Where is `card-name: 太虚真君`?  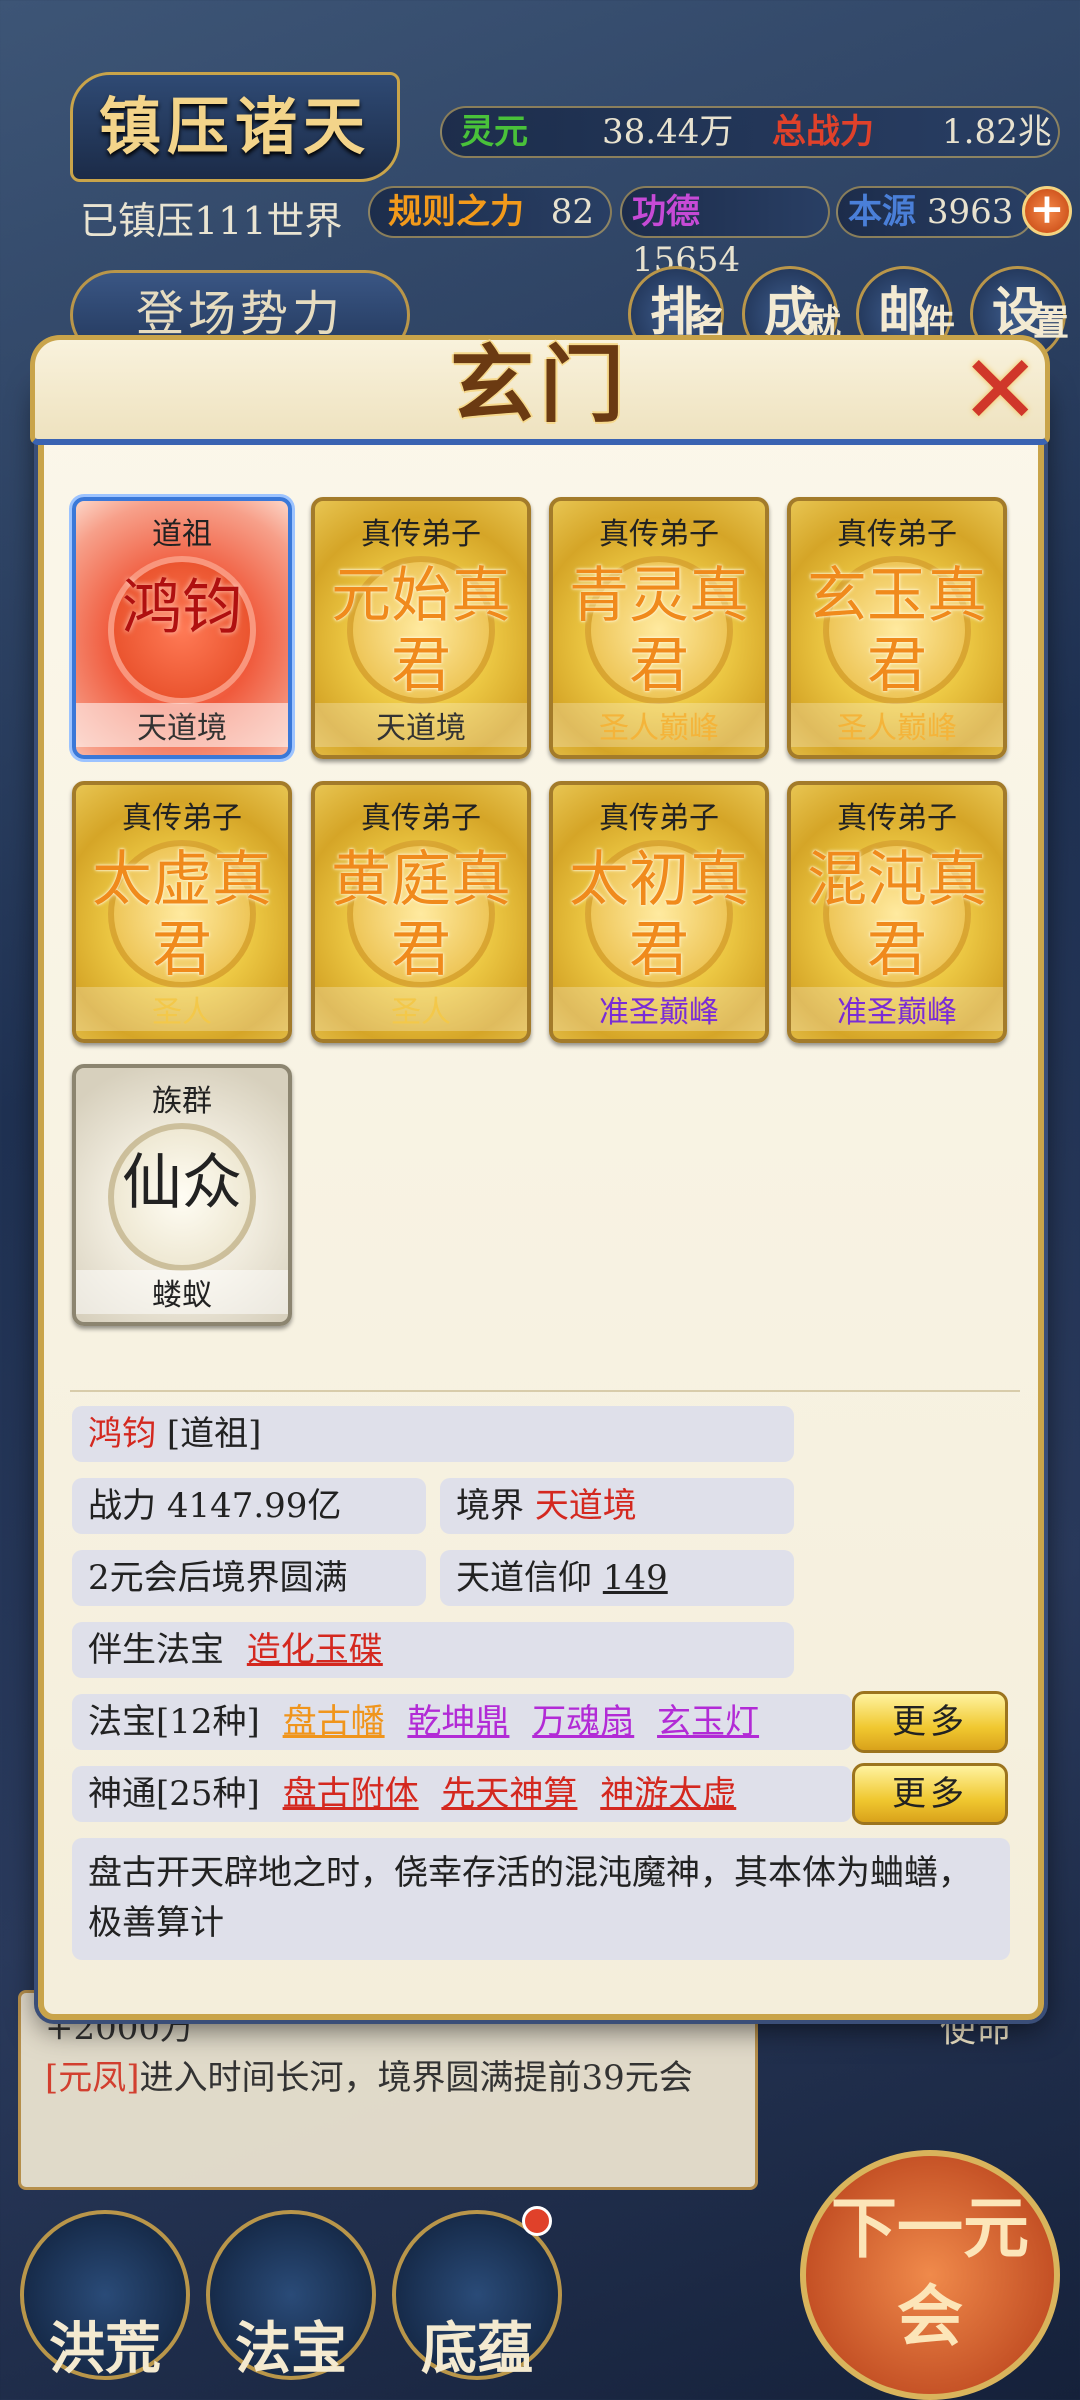 card-name: 太虚真君 is located at coordinates (182, 915).